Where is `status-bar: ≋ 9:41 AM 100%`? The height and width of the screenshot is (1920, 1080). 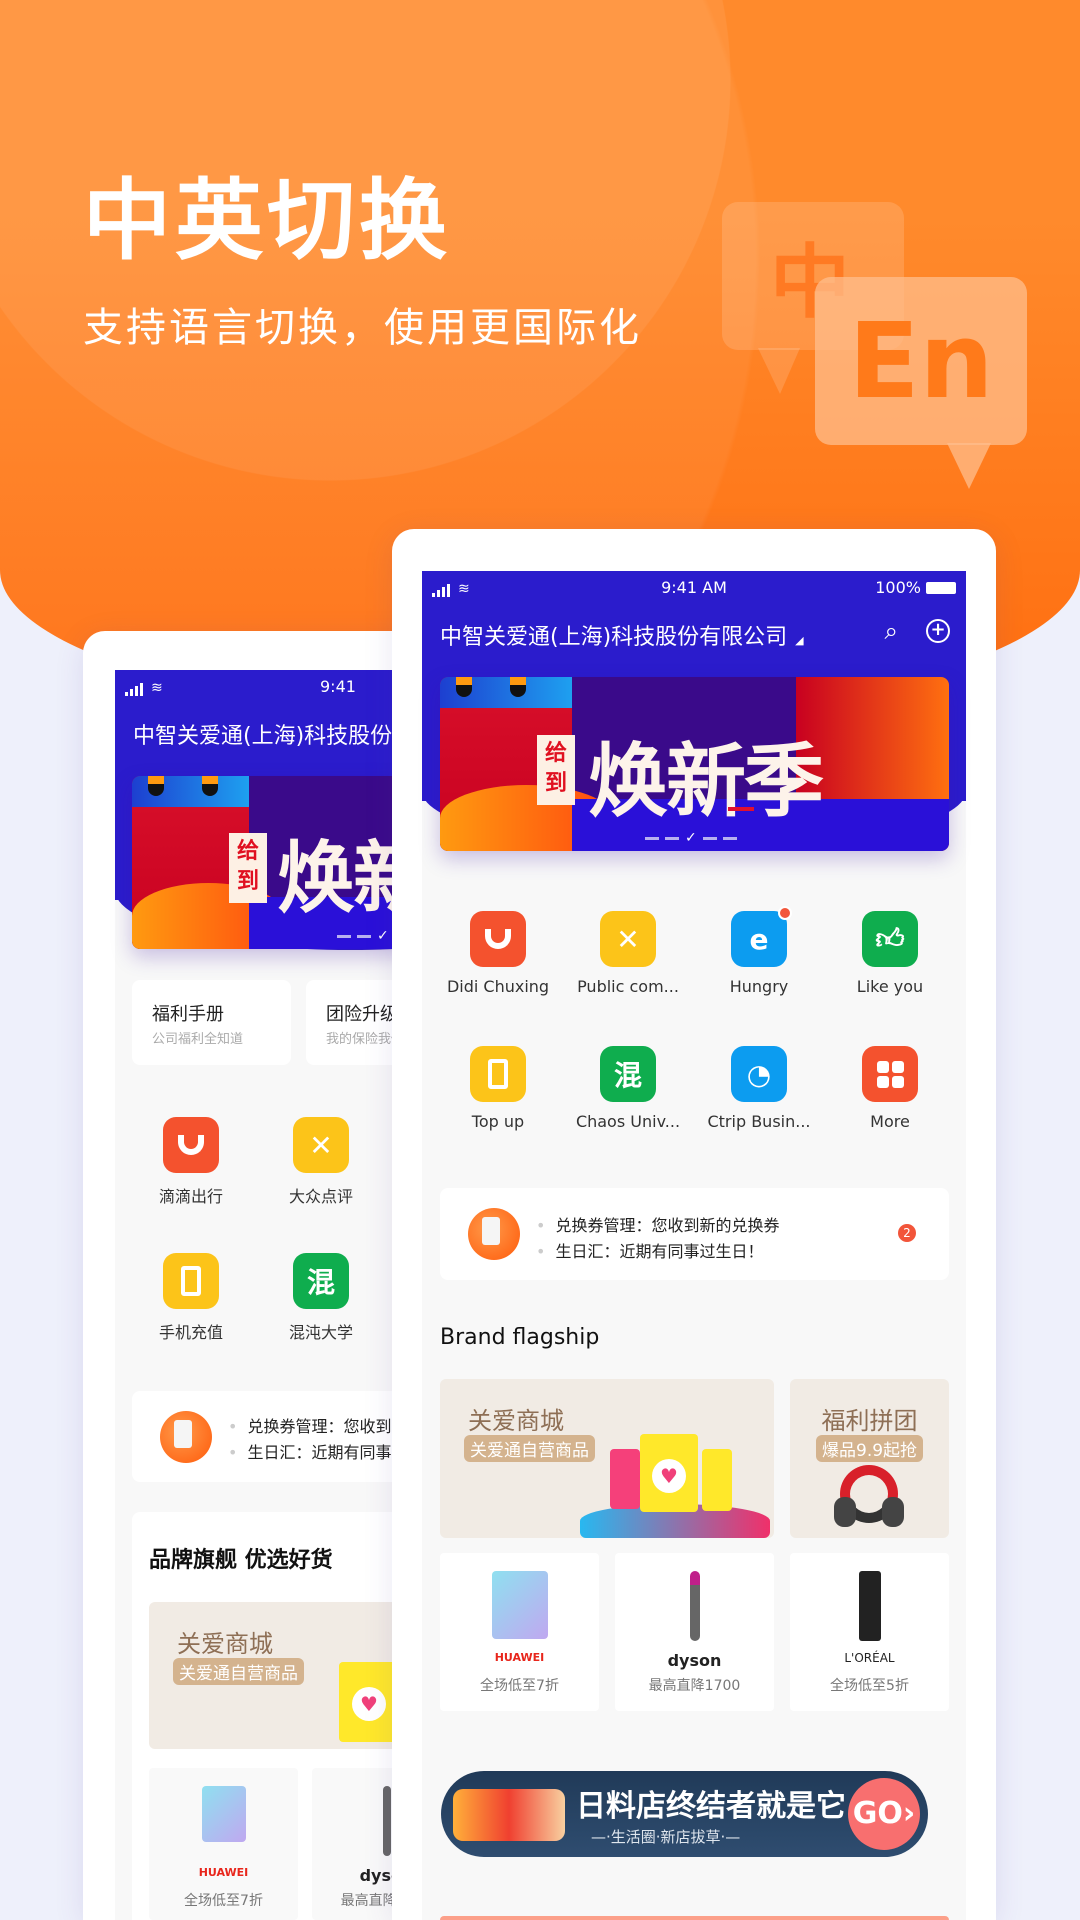
status-bar: ≋ 9:41 AM 100% is located at coordinates (694, 588).